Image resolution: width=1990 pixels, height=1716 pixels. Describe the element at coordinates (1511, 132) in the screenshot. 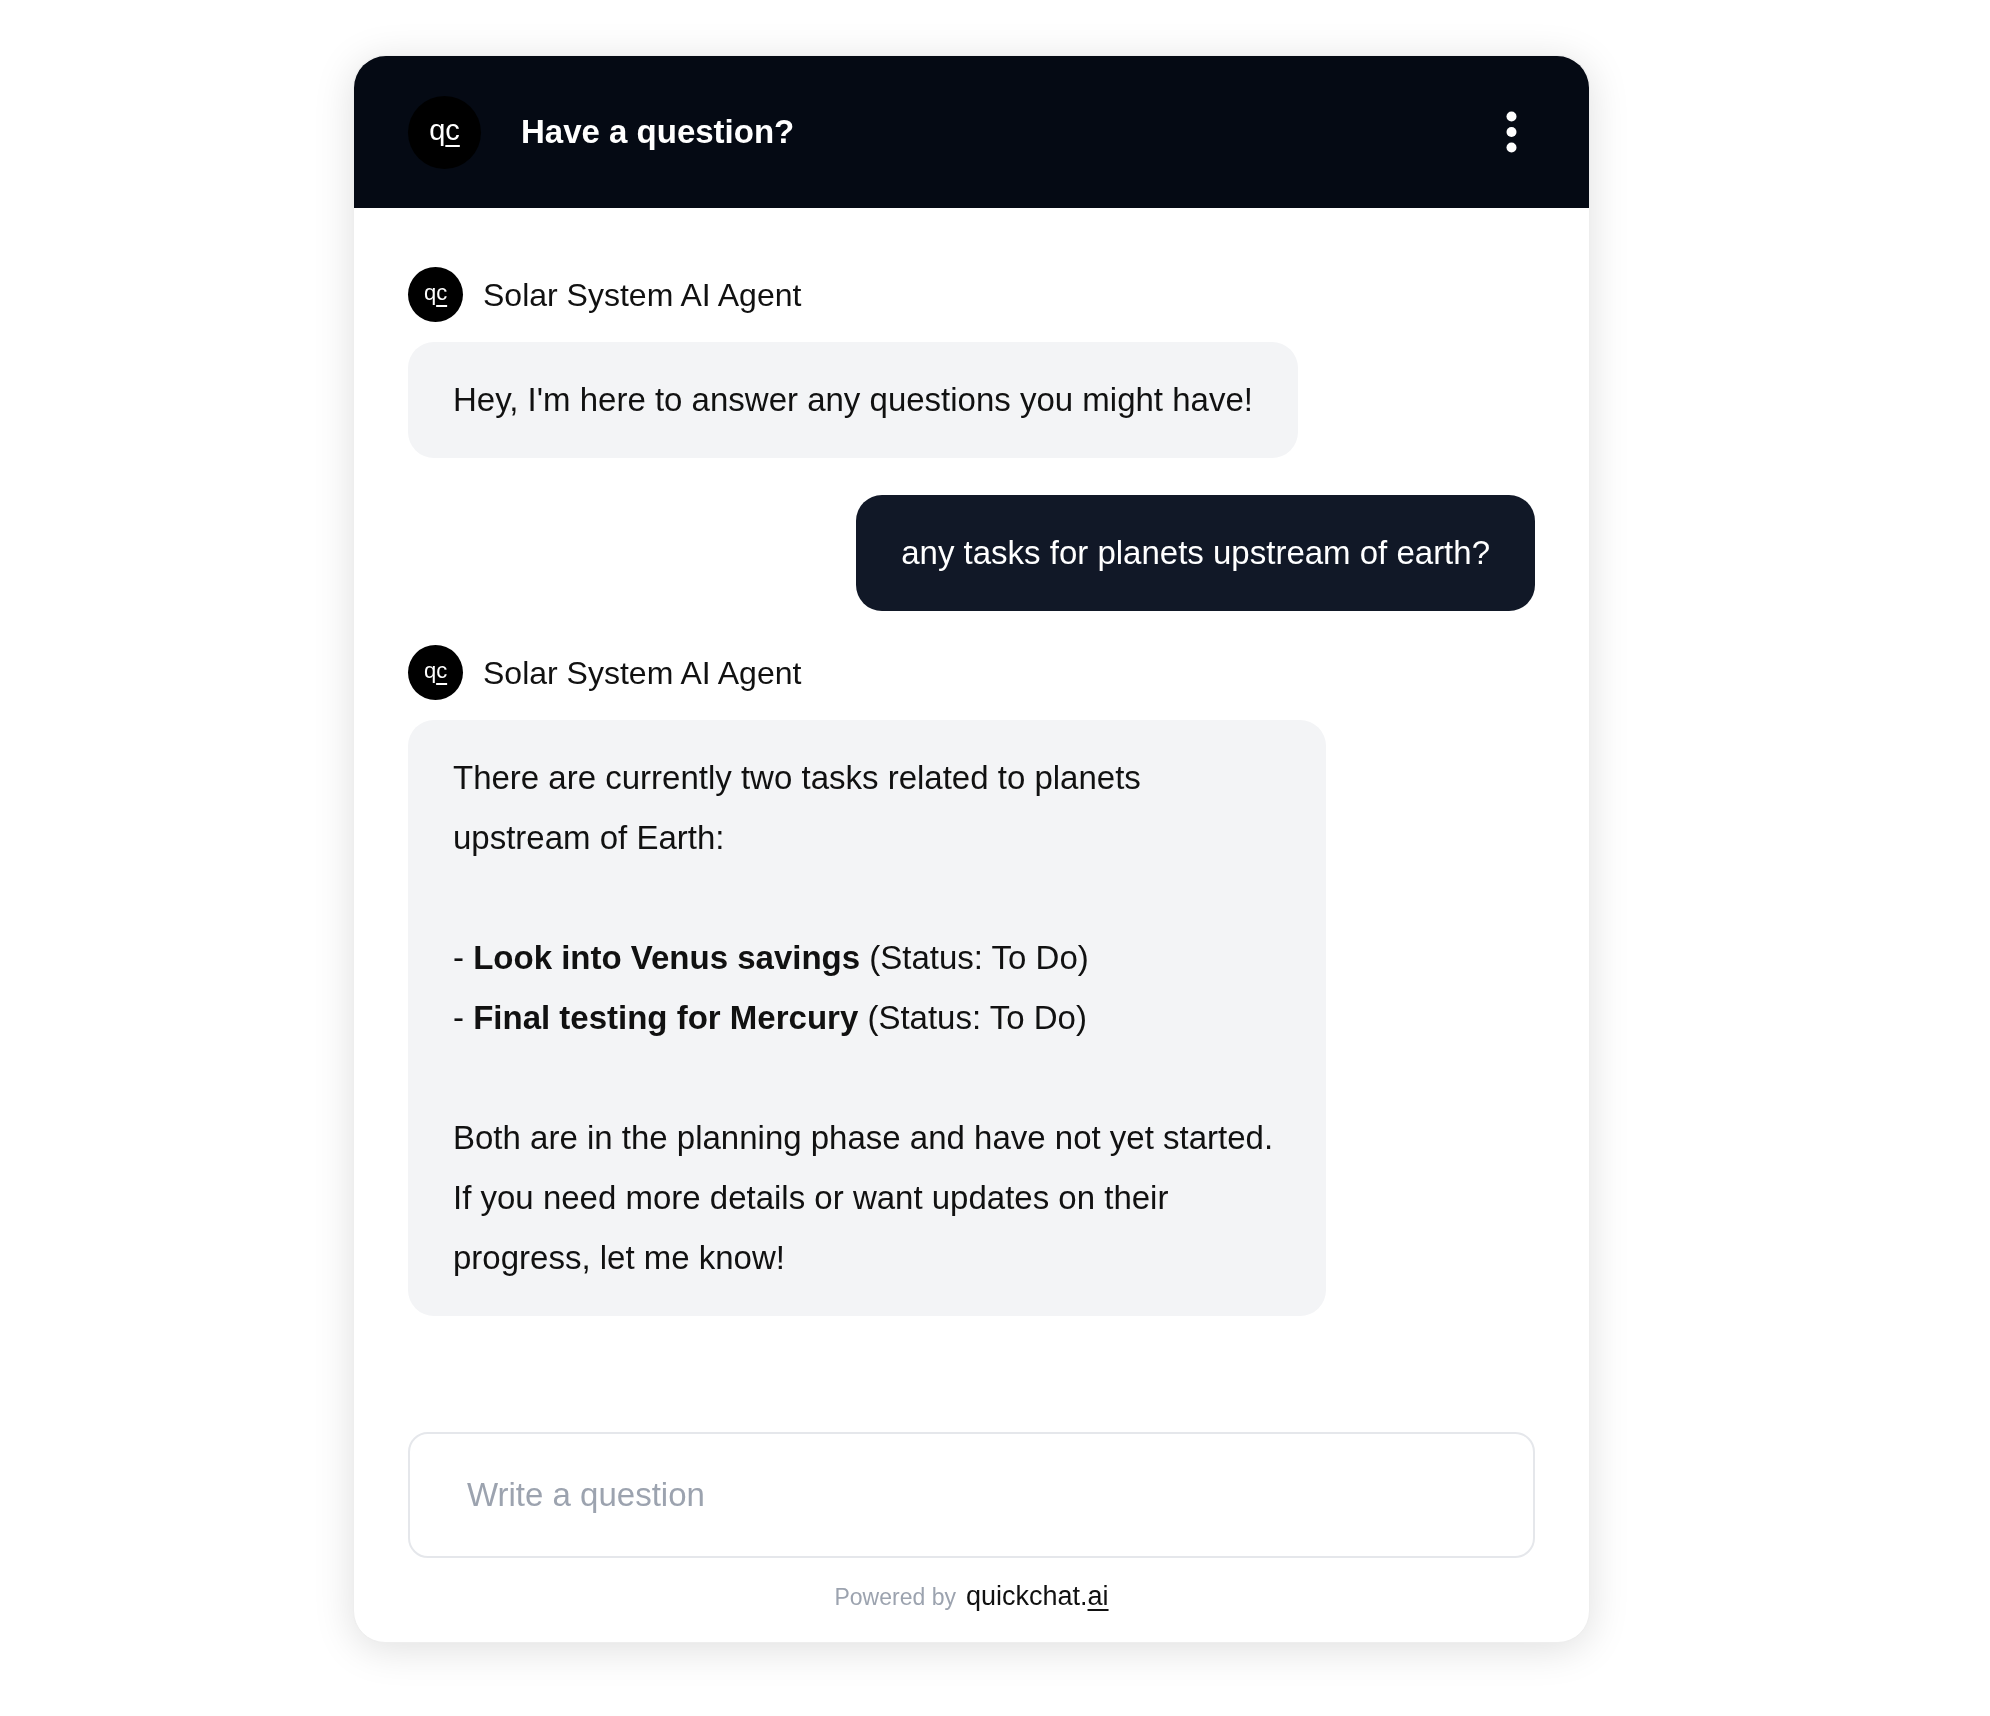

I see `kebab-menu-icon` at that location.